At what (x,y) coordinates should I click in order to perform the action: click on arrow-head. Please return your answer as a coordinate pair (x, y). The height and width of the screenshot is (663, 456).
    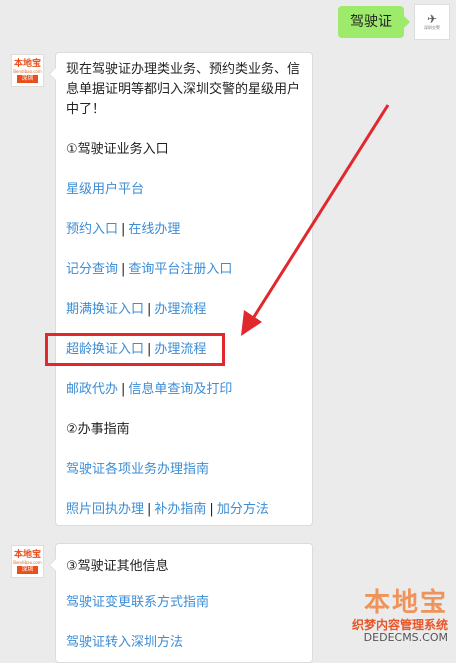
    Looking at the image, I should click on (251, 323).